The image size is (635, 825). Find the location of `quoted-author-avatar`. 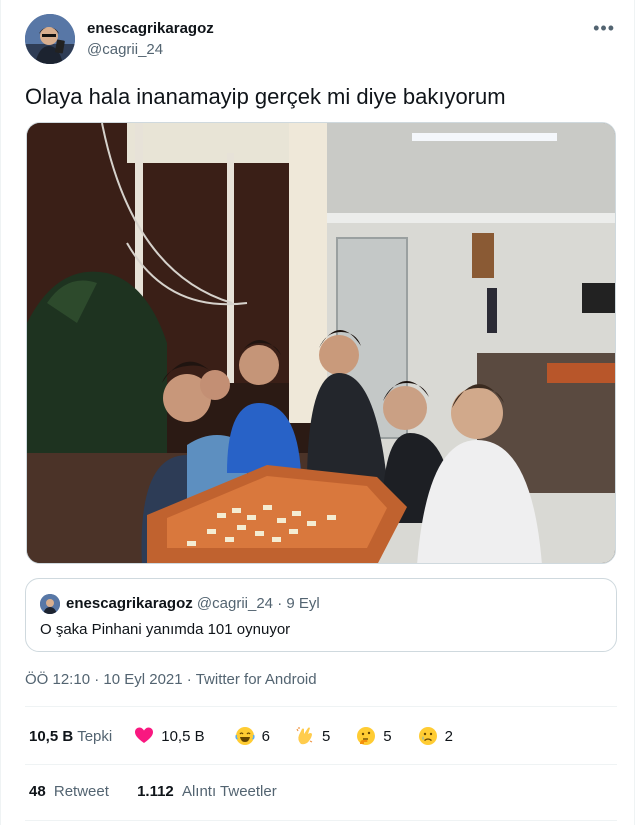

quoted-author-avatar is located at coordinates (50, 604).